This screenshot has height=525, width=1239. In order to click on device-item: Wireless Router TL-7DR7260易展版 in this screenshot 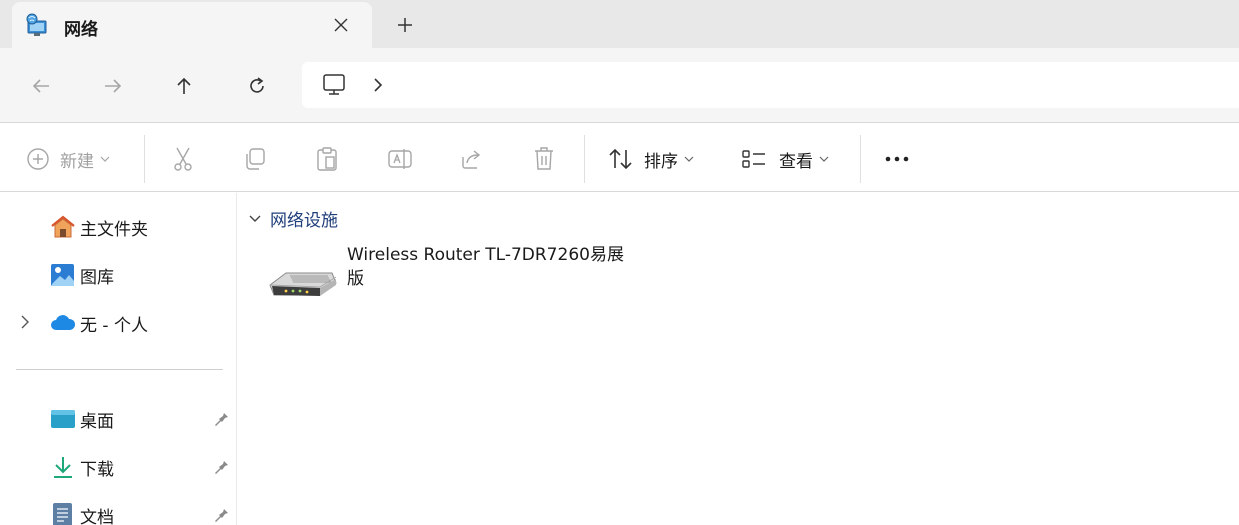, I will do `click(442, 272)`.